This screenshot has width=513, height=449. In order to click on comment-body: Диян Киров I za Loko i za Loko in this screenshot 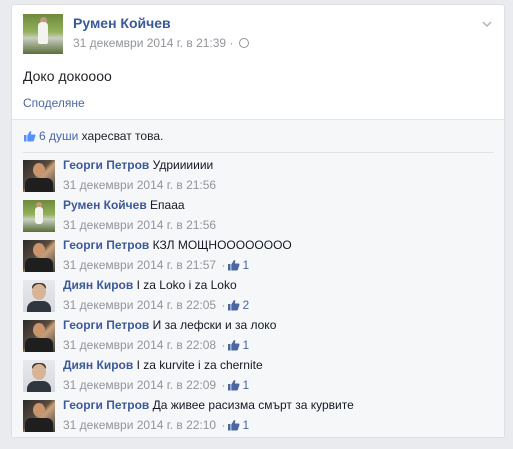, I will do `click(150, 285)`.